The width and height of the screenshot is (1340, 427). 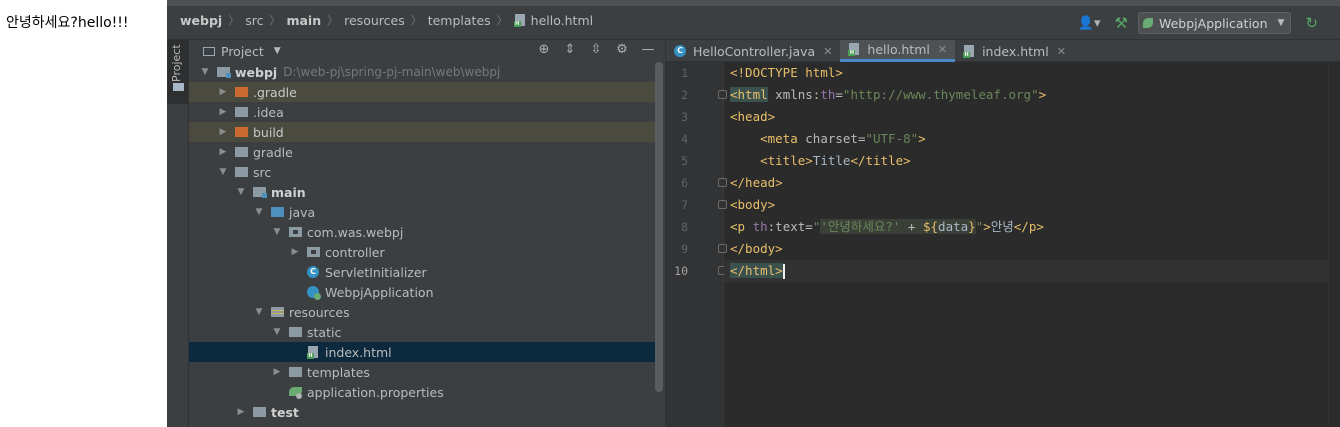 What do you see at coordinates (422, 332) in the screenshot?
I see `tree-item-static: ▼ static` at bounding box center [422, 332].